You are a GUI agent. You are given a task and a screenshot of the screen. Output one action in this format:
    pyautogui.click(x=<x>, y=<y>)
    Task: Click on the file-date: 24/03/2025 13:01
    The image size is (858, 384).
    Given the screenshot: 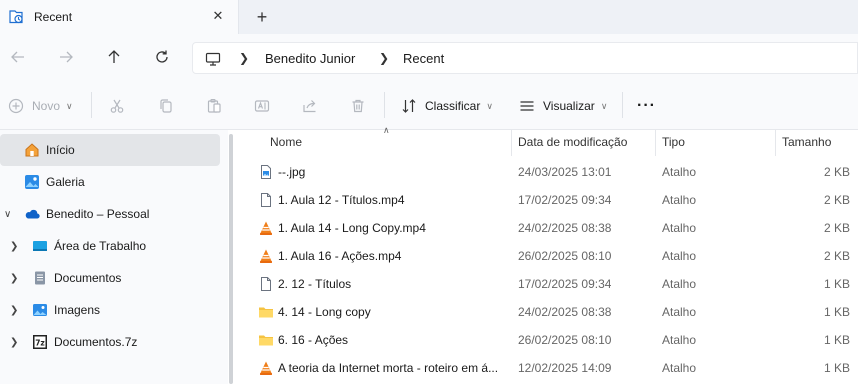 What is the action you would take?
    pyautogui.click(x=565, y=172)
    